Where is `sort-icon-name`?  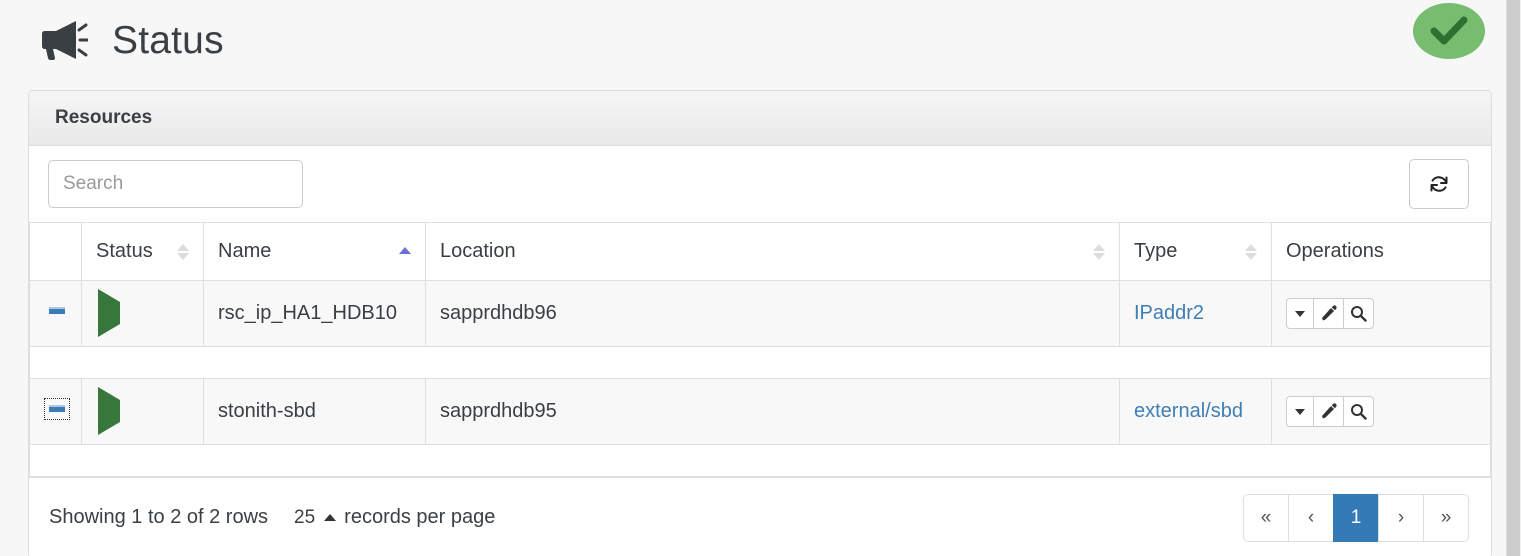
sort-icon-name is located at coordinates (405, 251).